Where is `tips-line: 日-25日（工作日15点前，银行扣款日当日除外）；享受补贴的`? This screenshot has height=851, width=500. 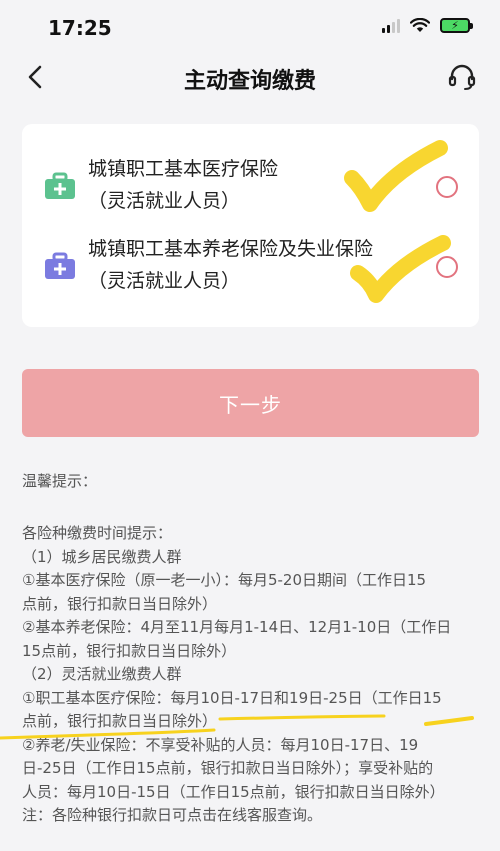 tips-line: 日-25日（工作日15点前，银行扣款日当日除外）；享受补贴的 is located at coordinates (228, 768).